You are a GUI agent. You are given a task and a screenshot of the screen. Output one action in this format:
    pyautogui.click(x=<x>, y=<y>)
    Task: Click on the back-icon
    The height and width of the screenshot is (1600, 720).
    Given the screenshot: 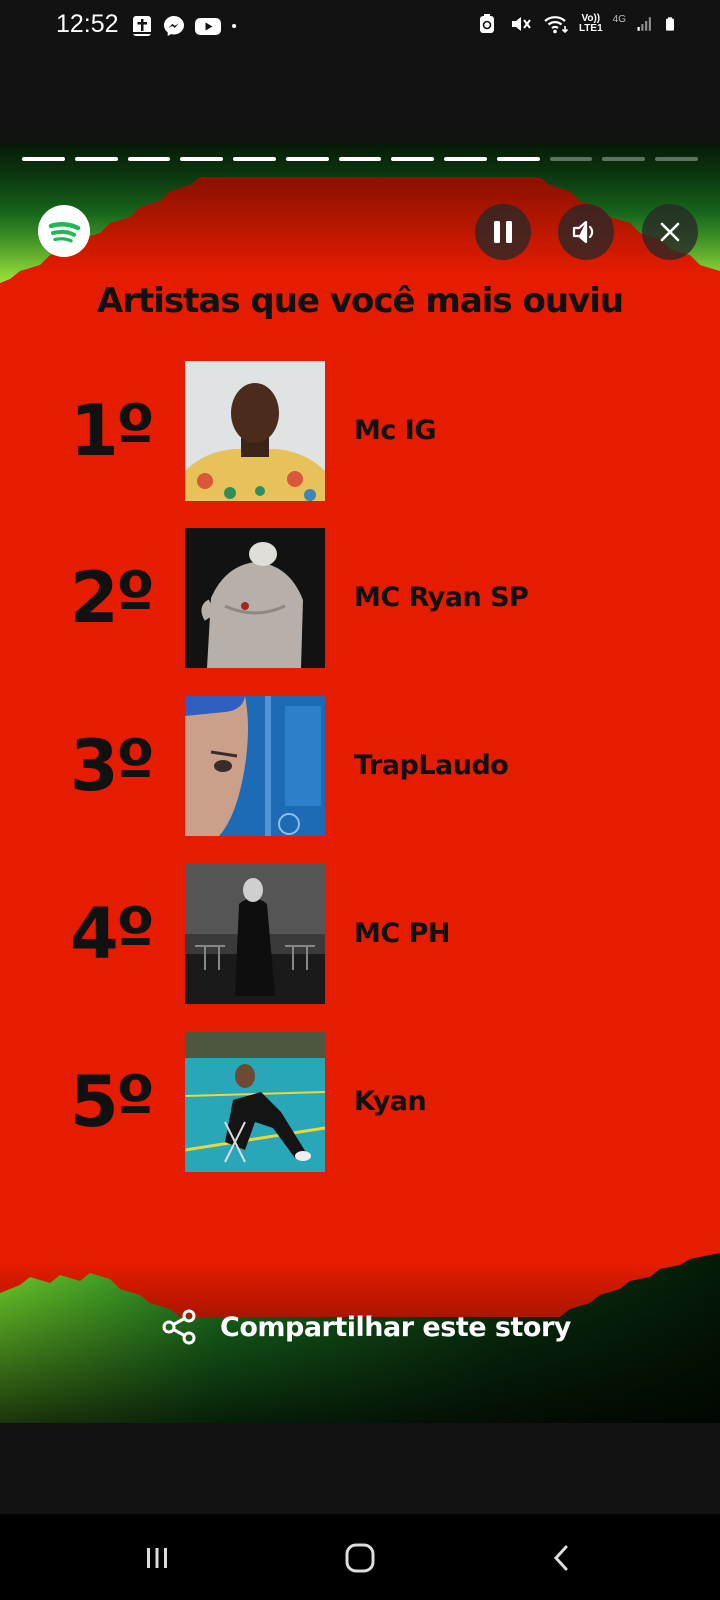 What is the action you would take?
    pyautogui.click(x=560, y=1558)
    